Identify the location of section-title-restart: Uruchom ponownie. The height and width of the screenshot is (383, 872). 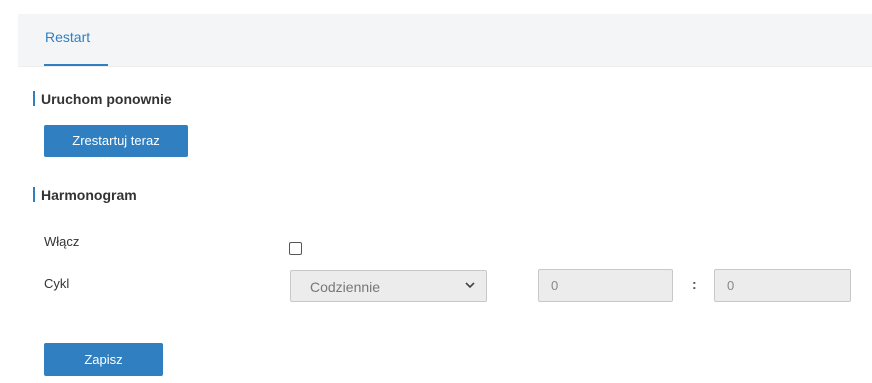
(102, 99).